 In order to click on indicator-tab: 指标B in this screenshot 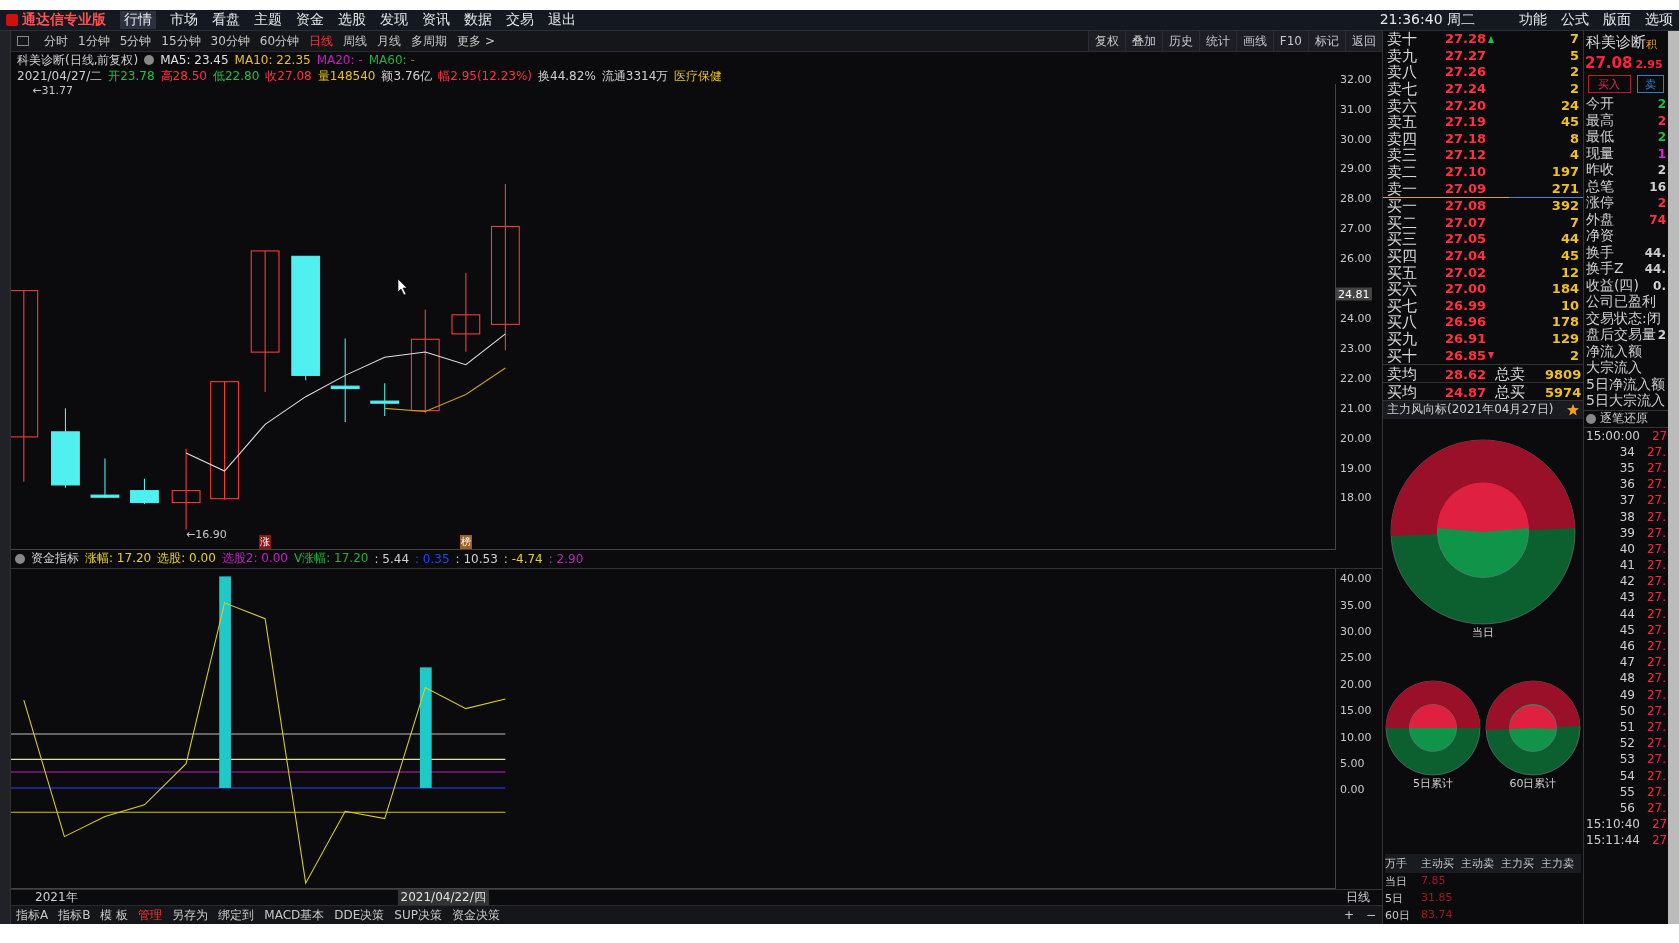, I will do `click(74, 915)`.